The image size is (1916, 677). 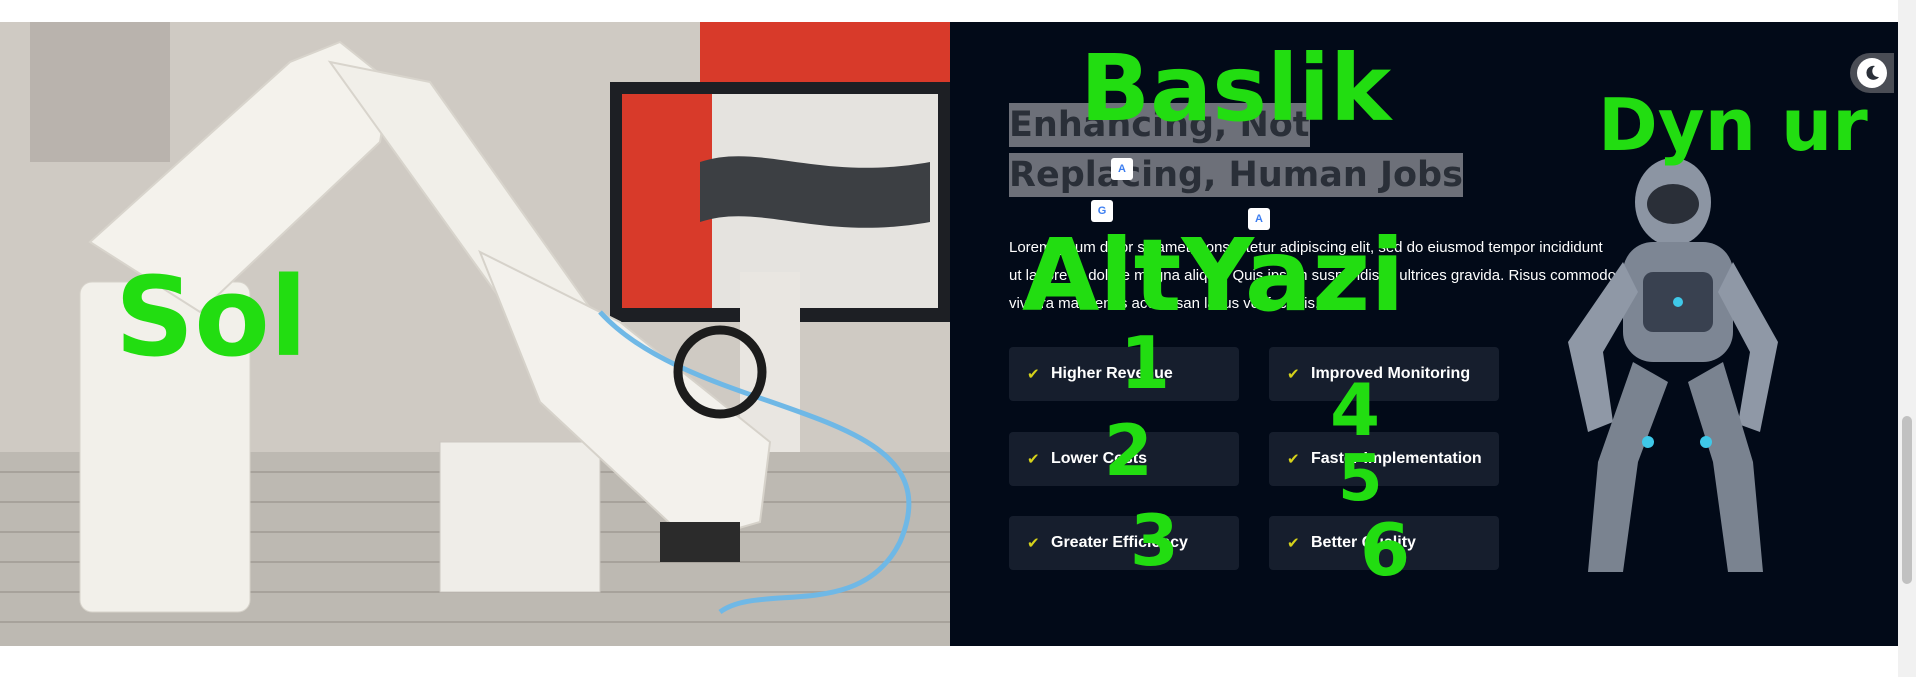 What do you see at coordinates (1907, 500) in the screenshot?
I see `scrollbar-thumb` at bounding box center [1907, 500].